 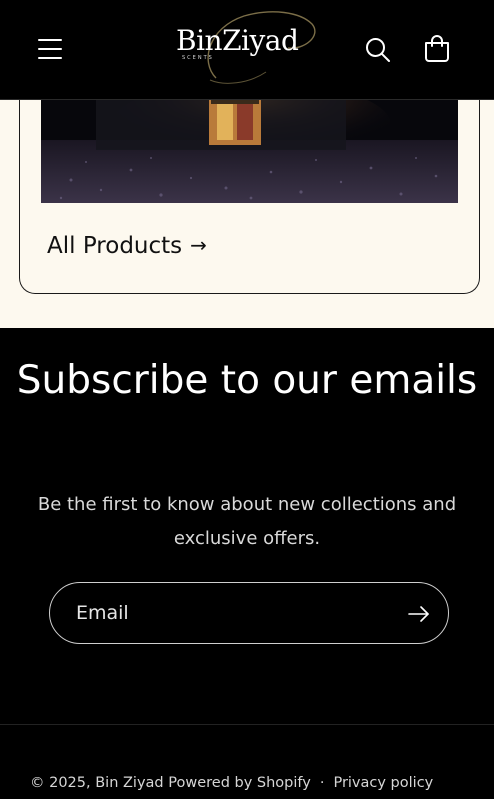 I want to click on email-field-wrapper, so click(x=249, y=613).